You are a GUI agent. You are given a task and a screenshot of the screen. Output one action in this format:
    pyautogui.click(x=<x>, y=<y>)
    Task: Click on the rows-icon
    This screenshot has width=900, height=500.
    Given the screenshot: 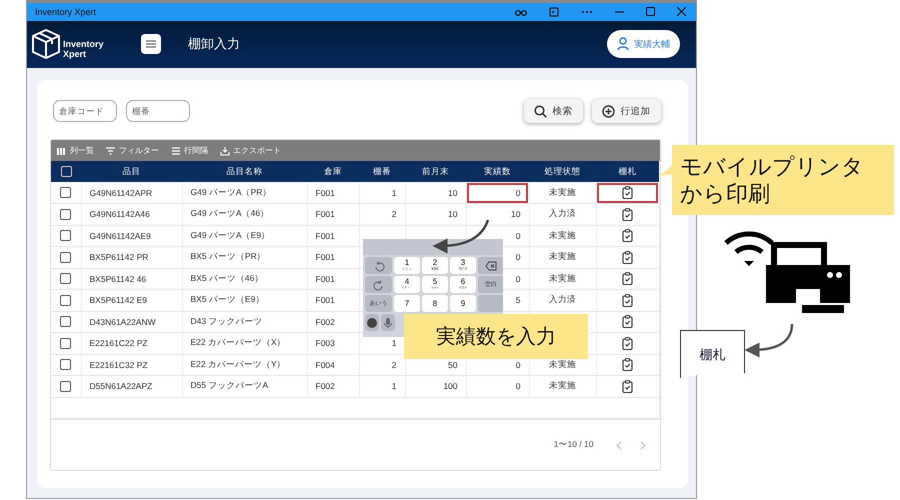 What is the action you would take?
    pyautogui.click(x=176, y=151)
    